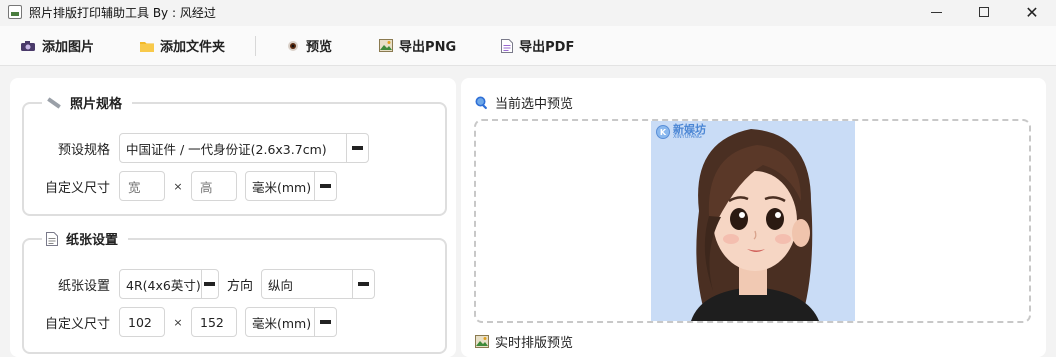 This screenshot has height=357, width=1056. What do you see at coordinates (214, 186) in the screenshot?
I see `height-input: 高` at bounding box center [214, 186].